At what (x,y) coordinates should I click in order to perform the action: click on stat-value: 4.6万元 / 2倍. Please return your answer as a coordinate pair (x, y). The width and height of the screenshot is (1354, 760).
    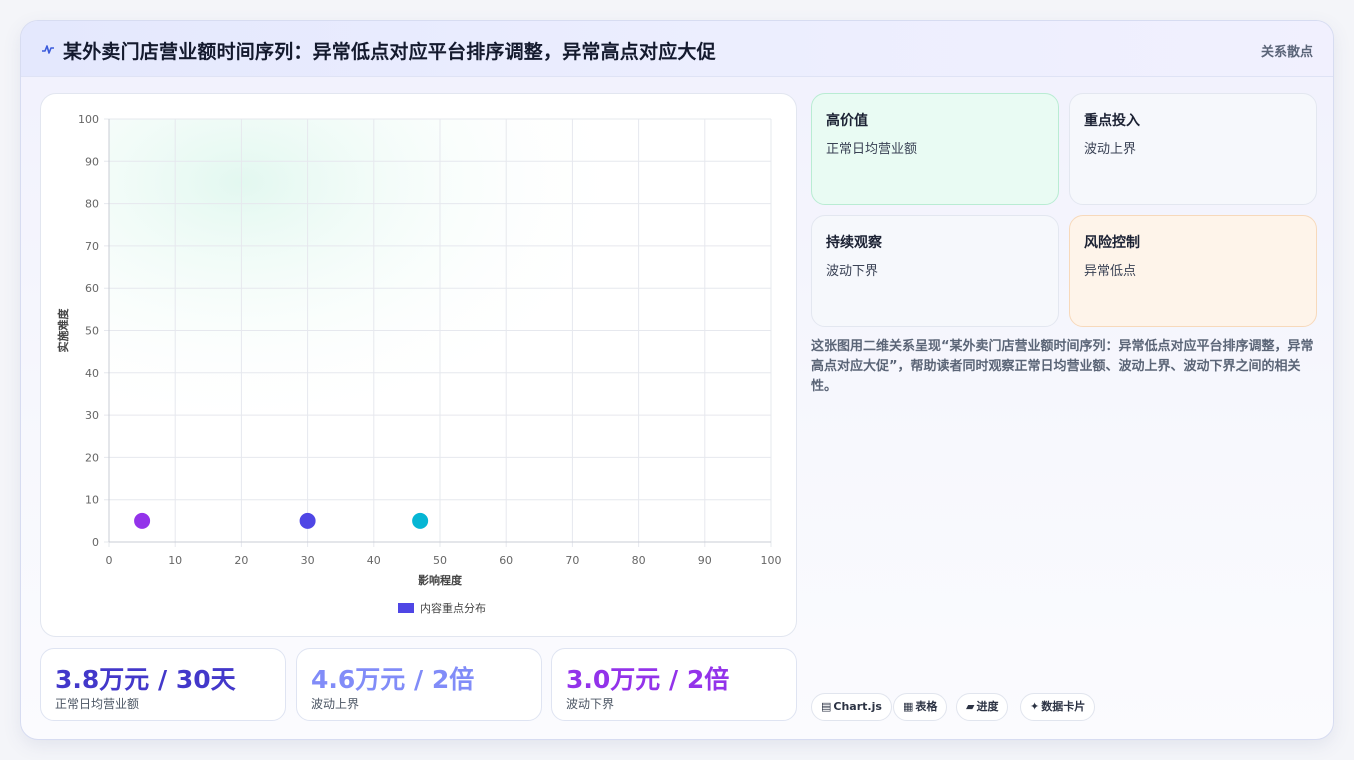
    Looking at the image, I should click on (393, 679).